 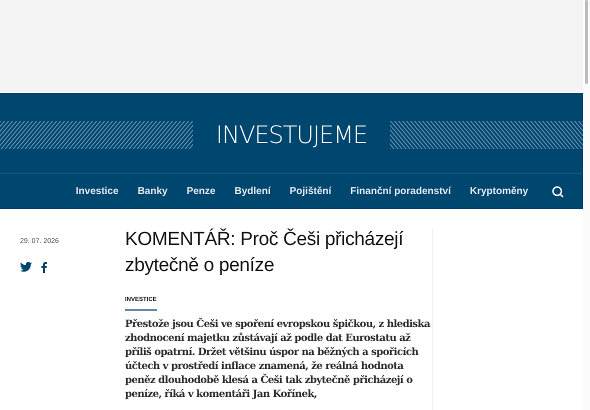 I want to click on nav-link: Investice, so click(x=97, y=191).